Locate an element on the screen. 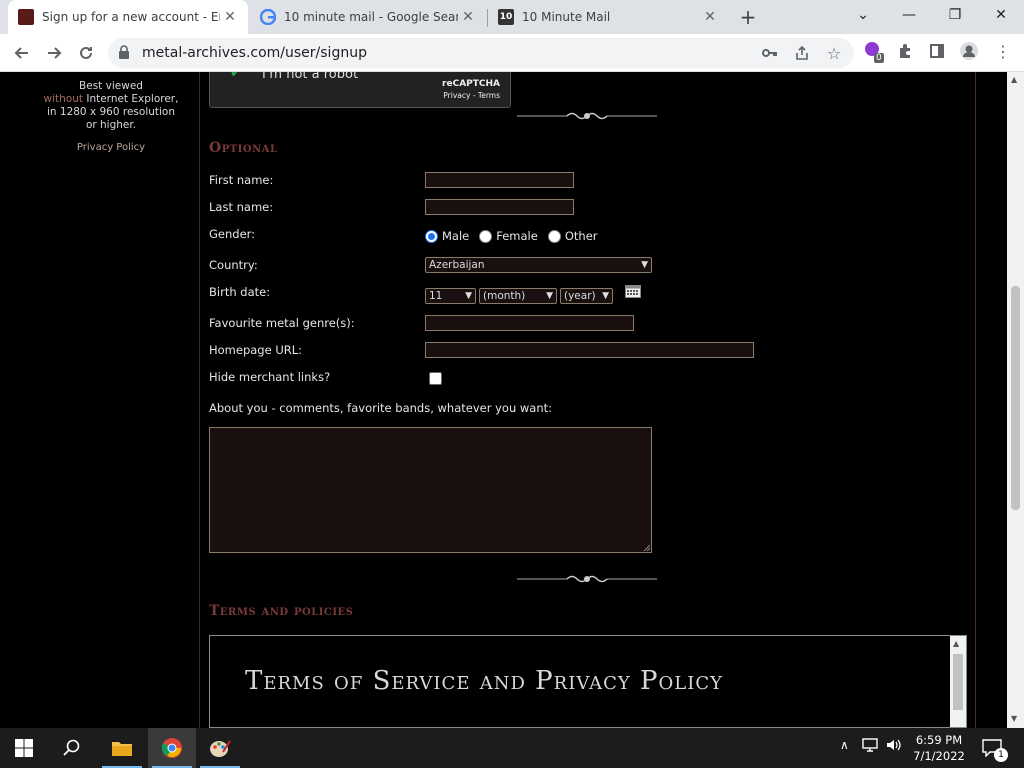  country-select: Azerbaijan ▼ is located at coordinates (538, 265).